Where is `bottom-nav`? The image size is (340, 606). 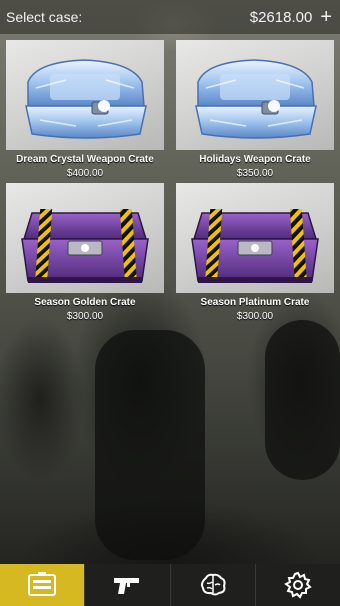
bottom-nav is located at coordinates (170, 585).